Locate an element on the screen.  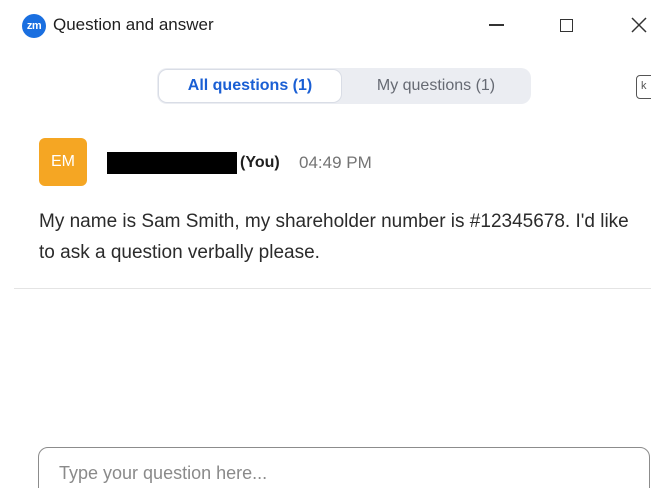
question-filter-tabs: All questions (1) My questions (1) is located at coordinates (344, 86).